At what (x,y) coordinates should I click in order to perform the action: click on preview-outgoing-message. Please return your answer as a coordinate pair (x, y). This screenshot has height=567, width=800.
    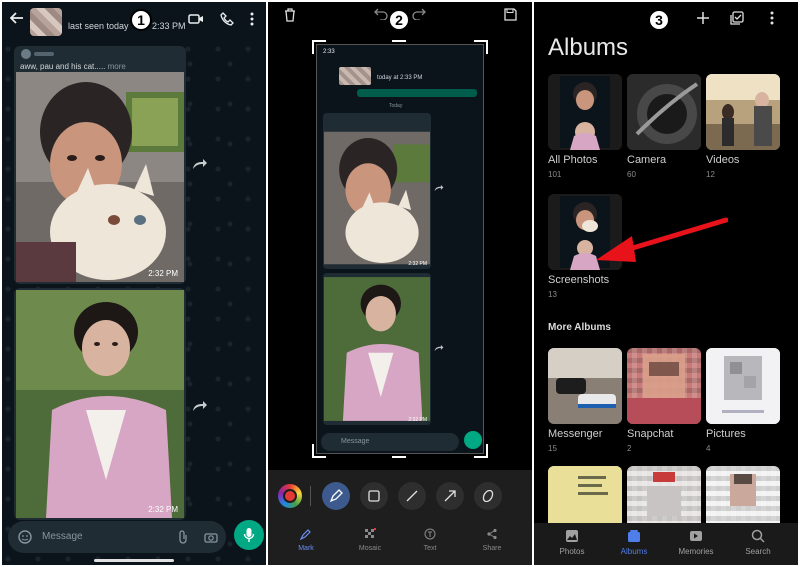
    Looking at the image, I should click on (417, 93).